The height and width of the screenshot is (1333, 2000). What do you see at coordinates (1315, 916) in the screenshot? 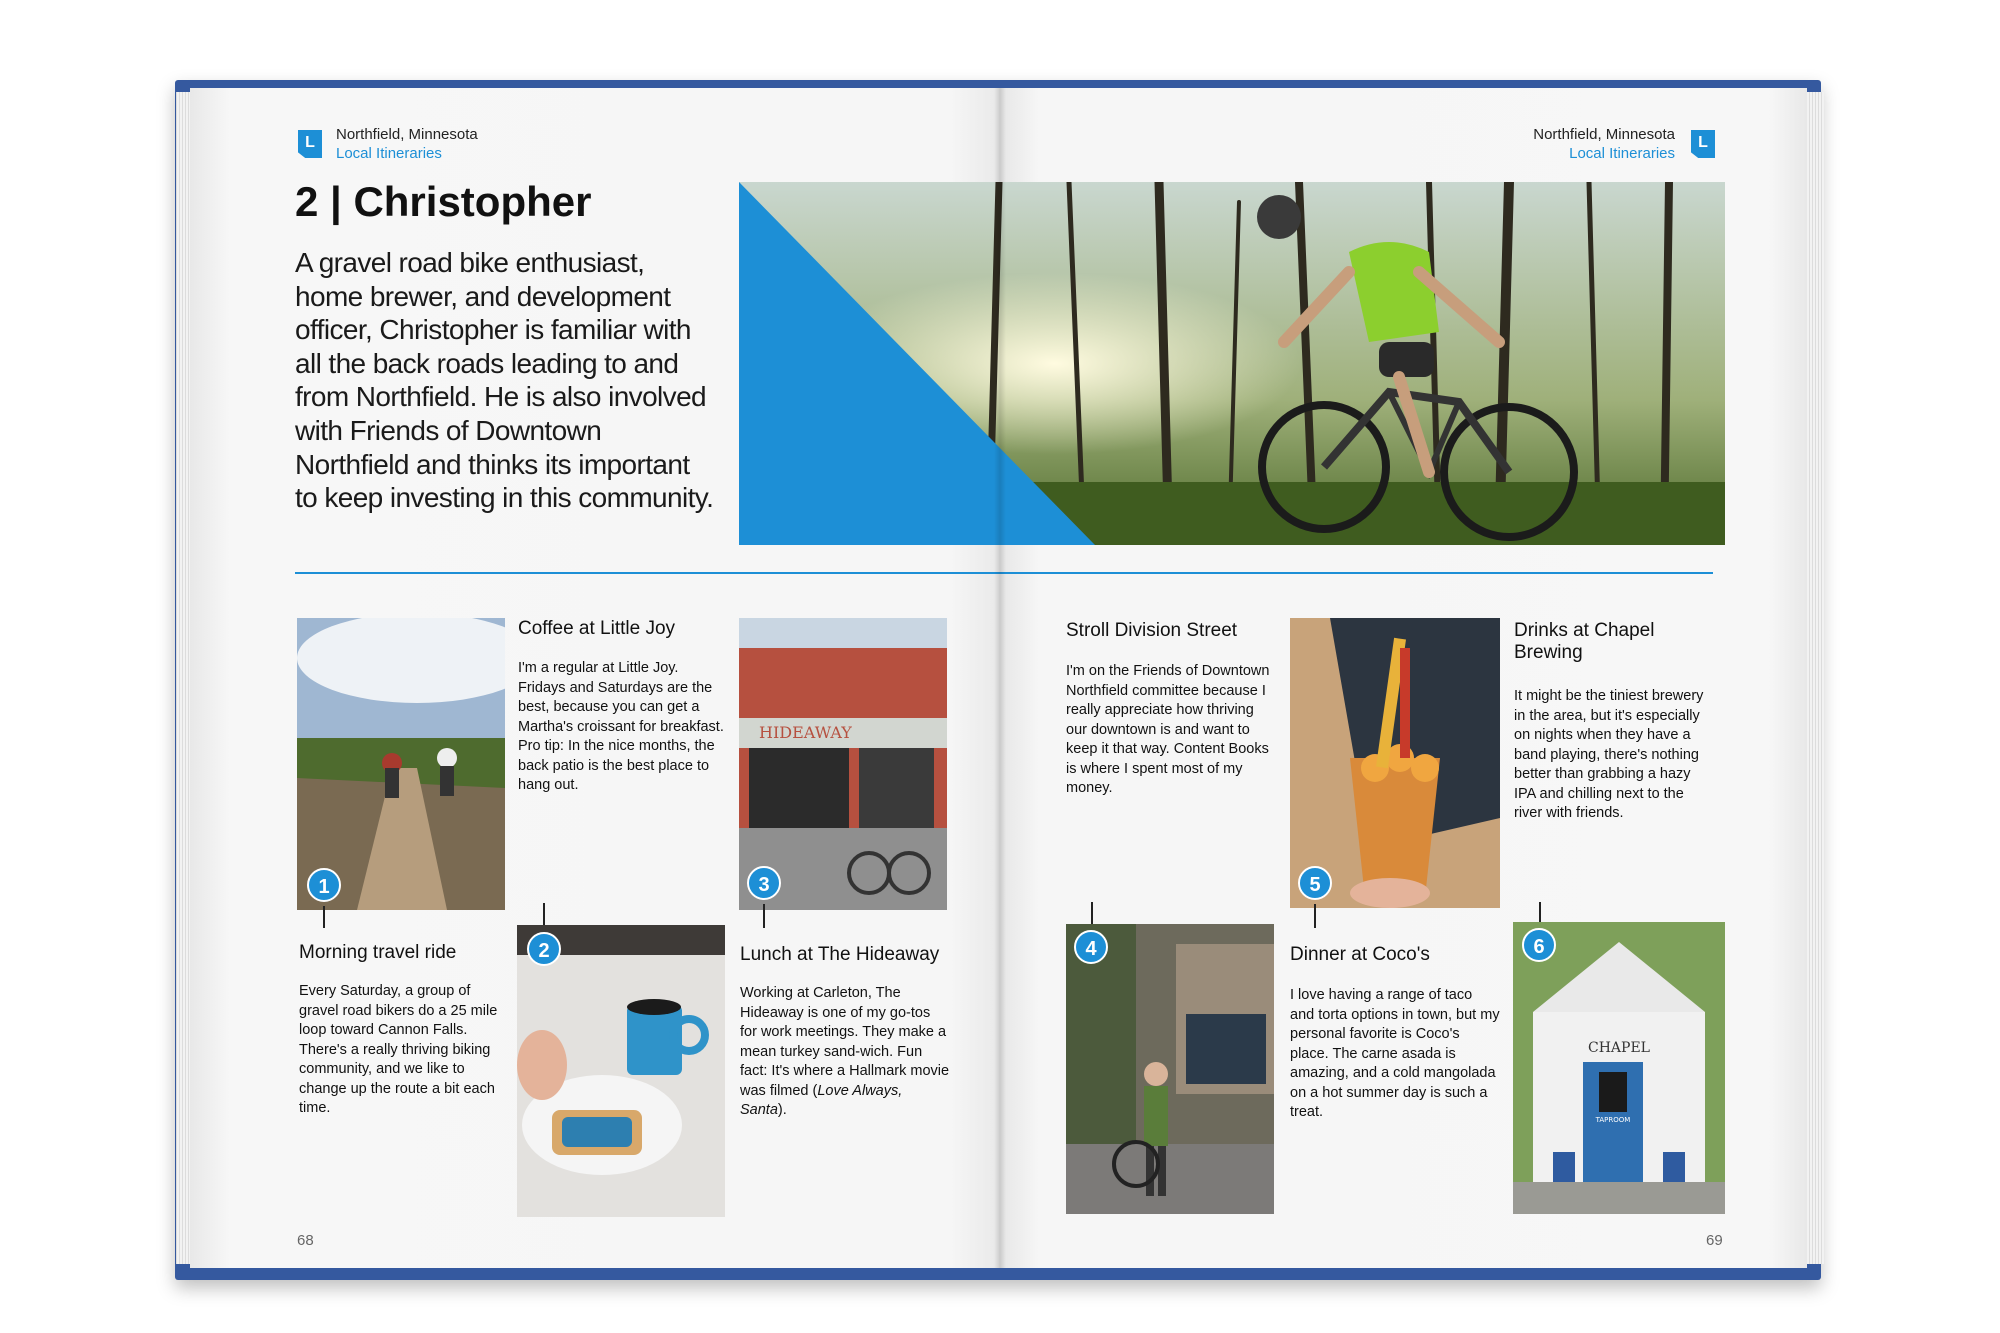
I see `stop-5-pointer` at bounding box center [1315, 916].